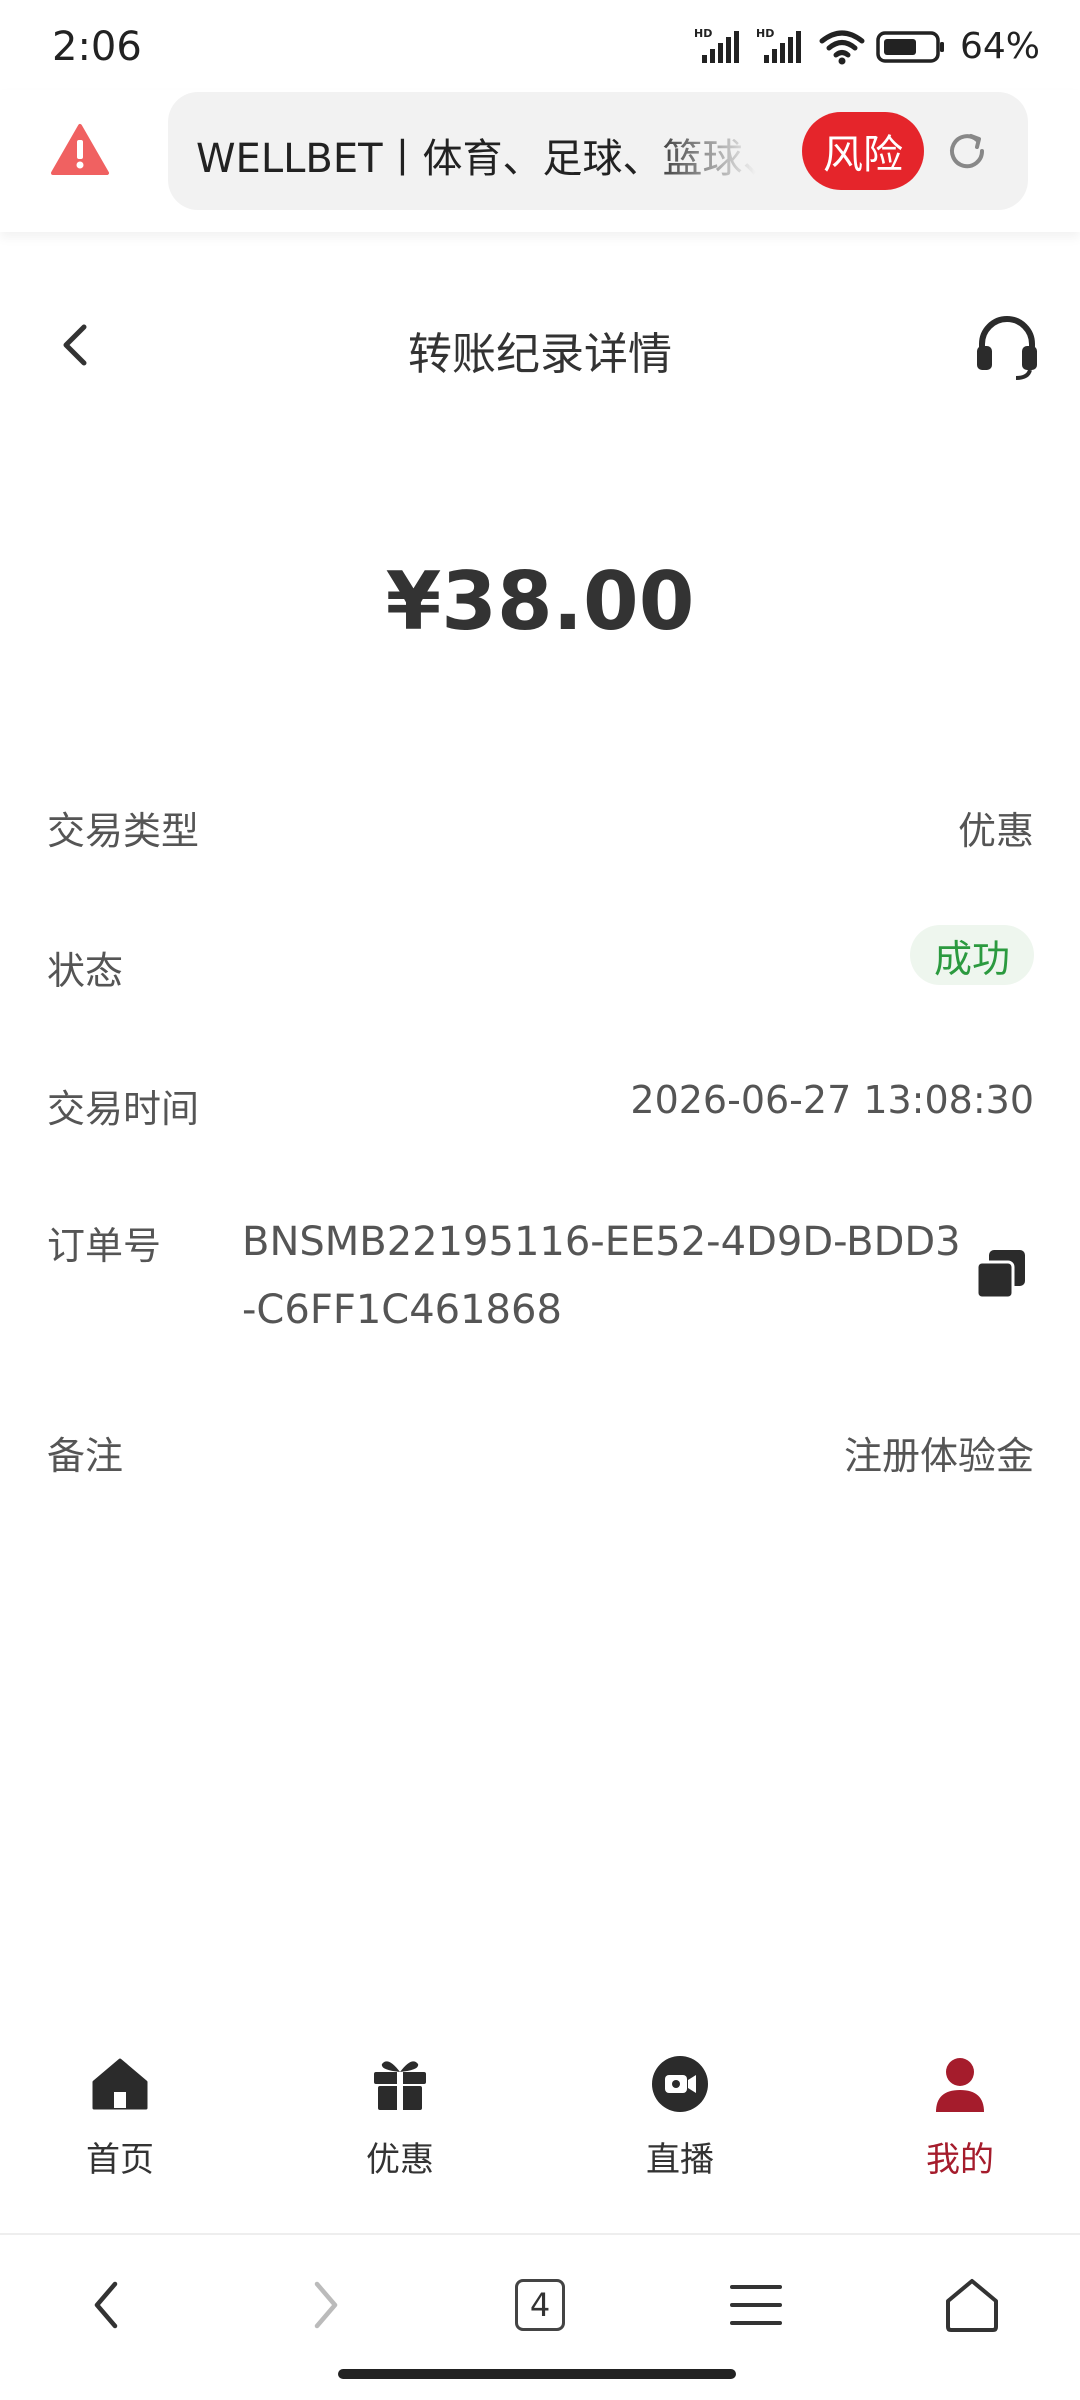 The height and width of the screenshot is (2400, 1080). What do you see at coordinates (540, 47) in the screenshot?
I see `status-bar: 2:06 HD HD 64%` at bounding box center [540, 47].